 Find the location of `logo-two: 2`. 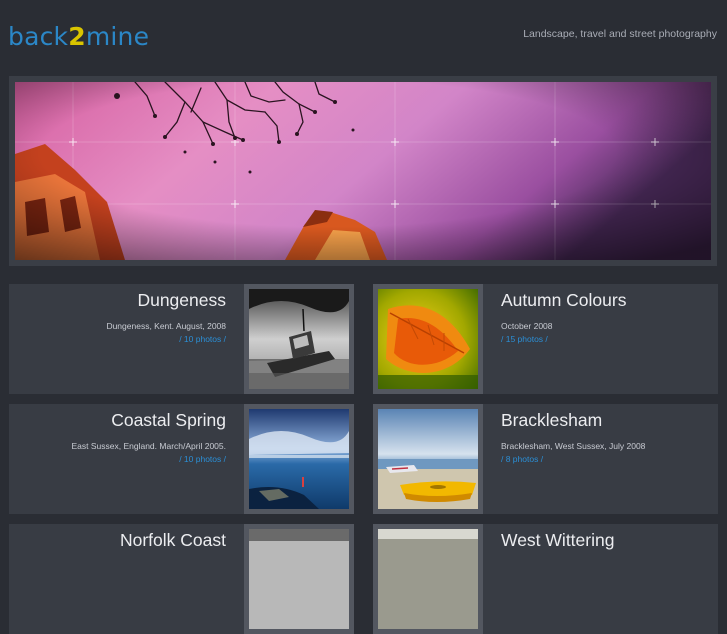

logo-two: 2 is located at coordinates (77, 36).